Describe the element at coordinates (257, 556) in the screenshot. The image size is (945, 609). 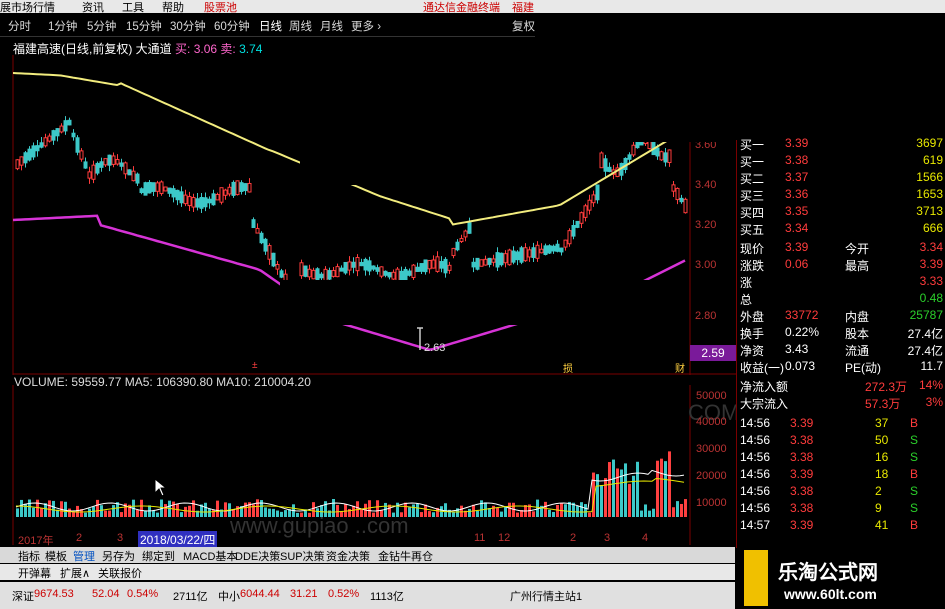
I see `tab-dde: DDE决策` at that location.